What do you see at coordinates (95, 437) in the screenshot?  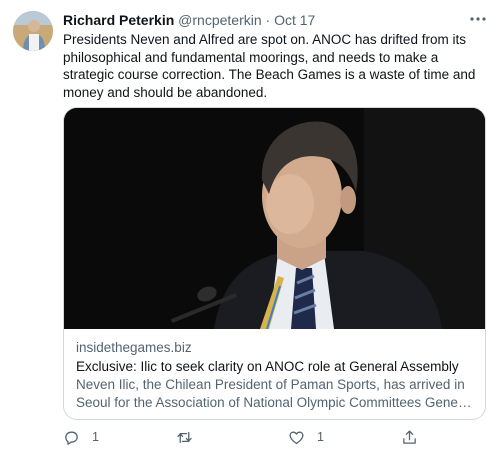 I see `reply-count: 1` at bounding box center [95, 437].